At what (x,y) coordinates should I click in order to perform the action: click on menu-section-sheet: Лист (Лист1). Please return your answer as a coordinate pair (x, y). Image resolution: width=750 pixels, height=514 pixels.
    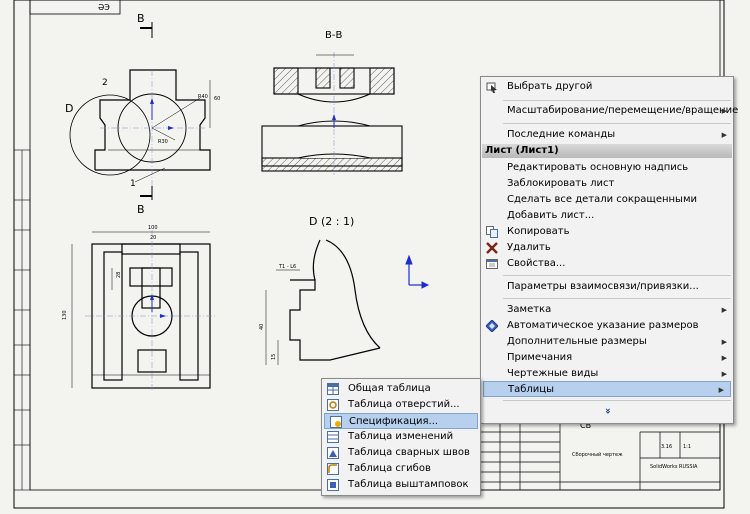
    Looking at the image, I should click on (607, 151).